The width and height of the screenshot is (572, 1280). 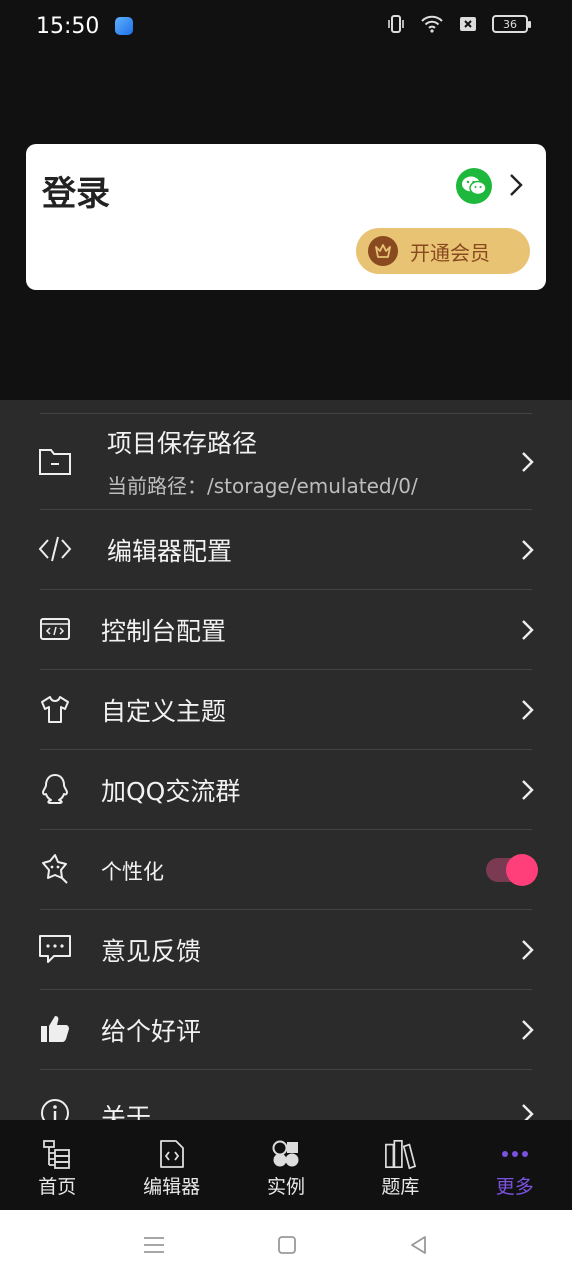 I want to click on home-square-icon, so click(x=287, y=1245).